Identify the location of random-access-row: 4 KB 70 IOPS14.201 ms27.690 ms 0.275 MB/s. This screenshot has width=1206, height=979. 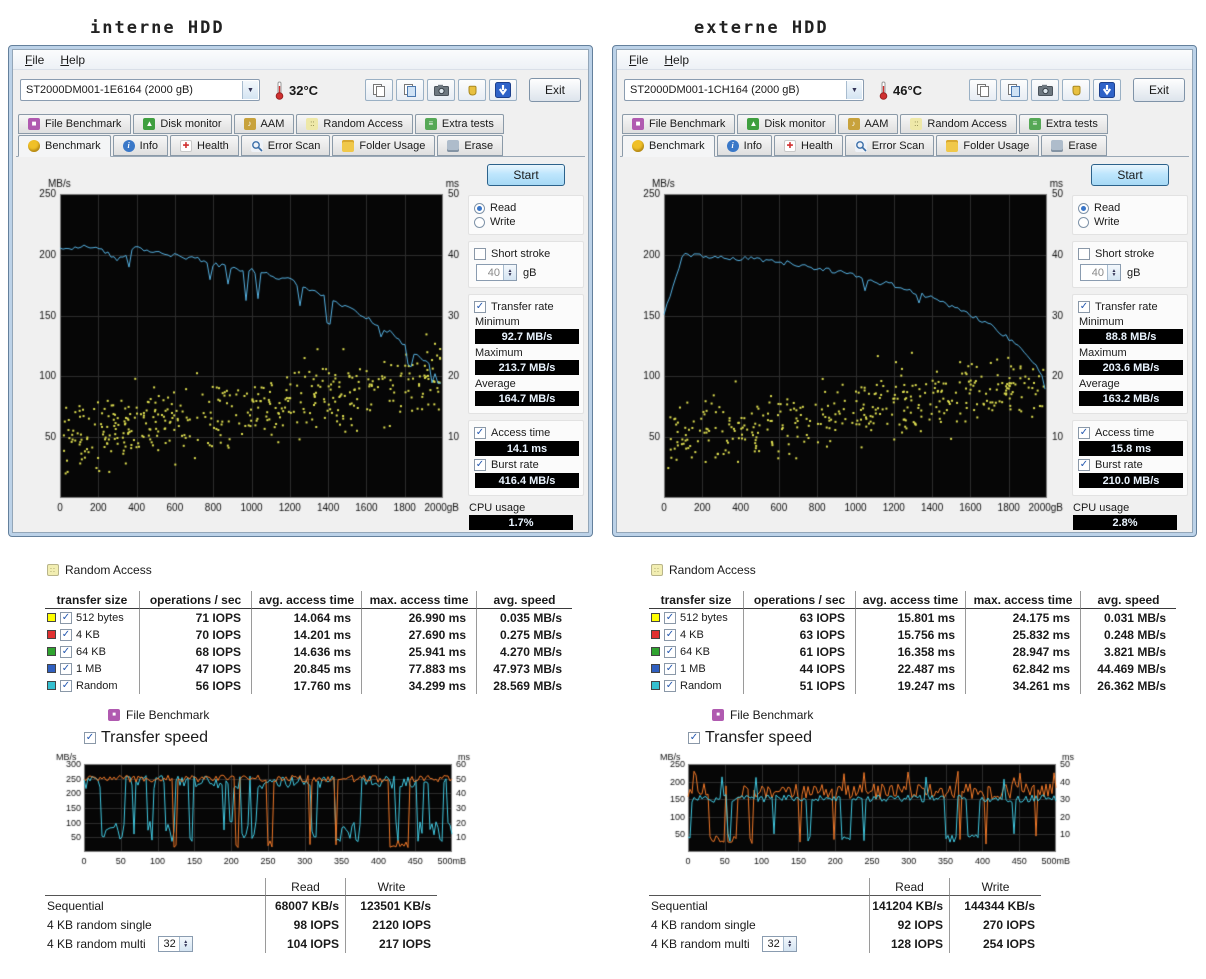
(308, 634).